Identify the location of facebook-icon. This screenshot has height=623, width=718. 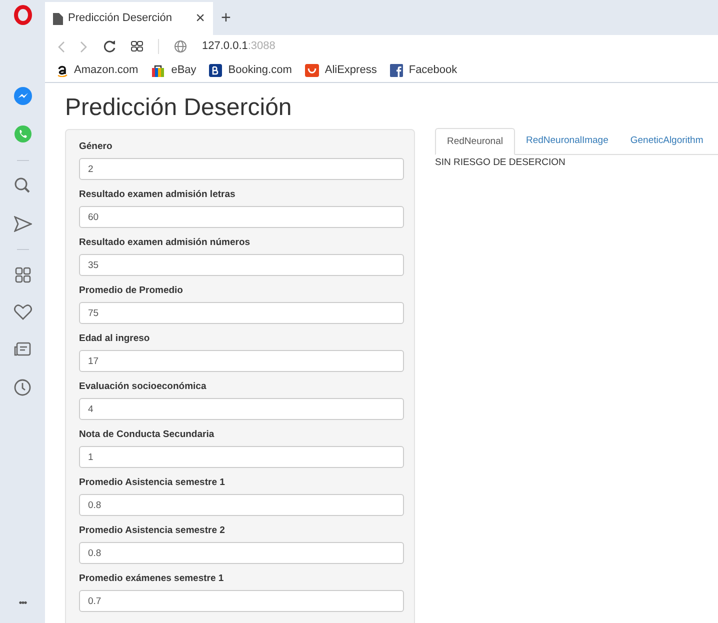
(396, 70).